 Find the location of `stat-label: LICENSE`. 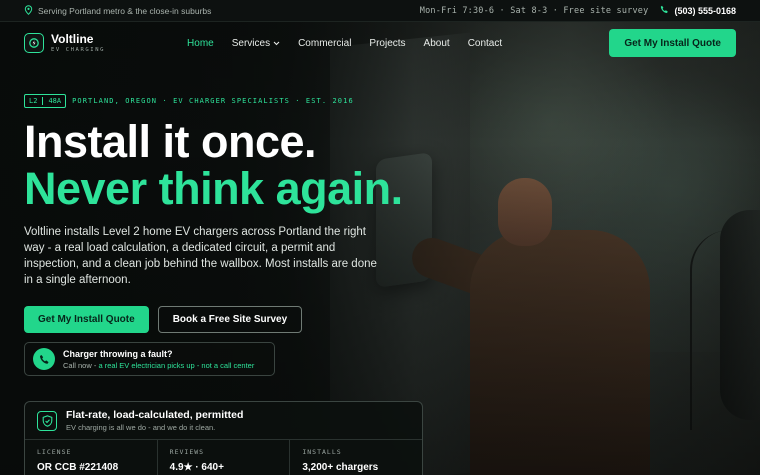

stat-label: LICENSE is located at coordinates (54, 452).